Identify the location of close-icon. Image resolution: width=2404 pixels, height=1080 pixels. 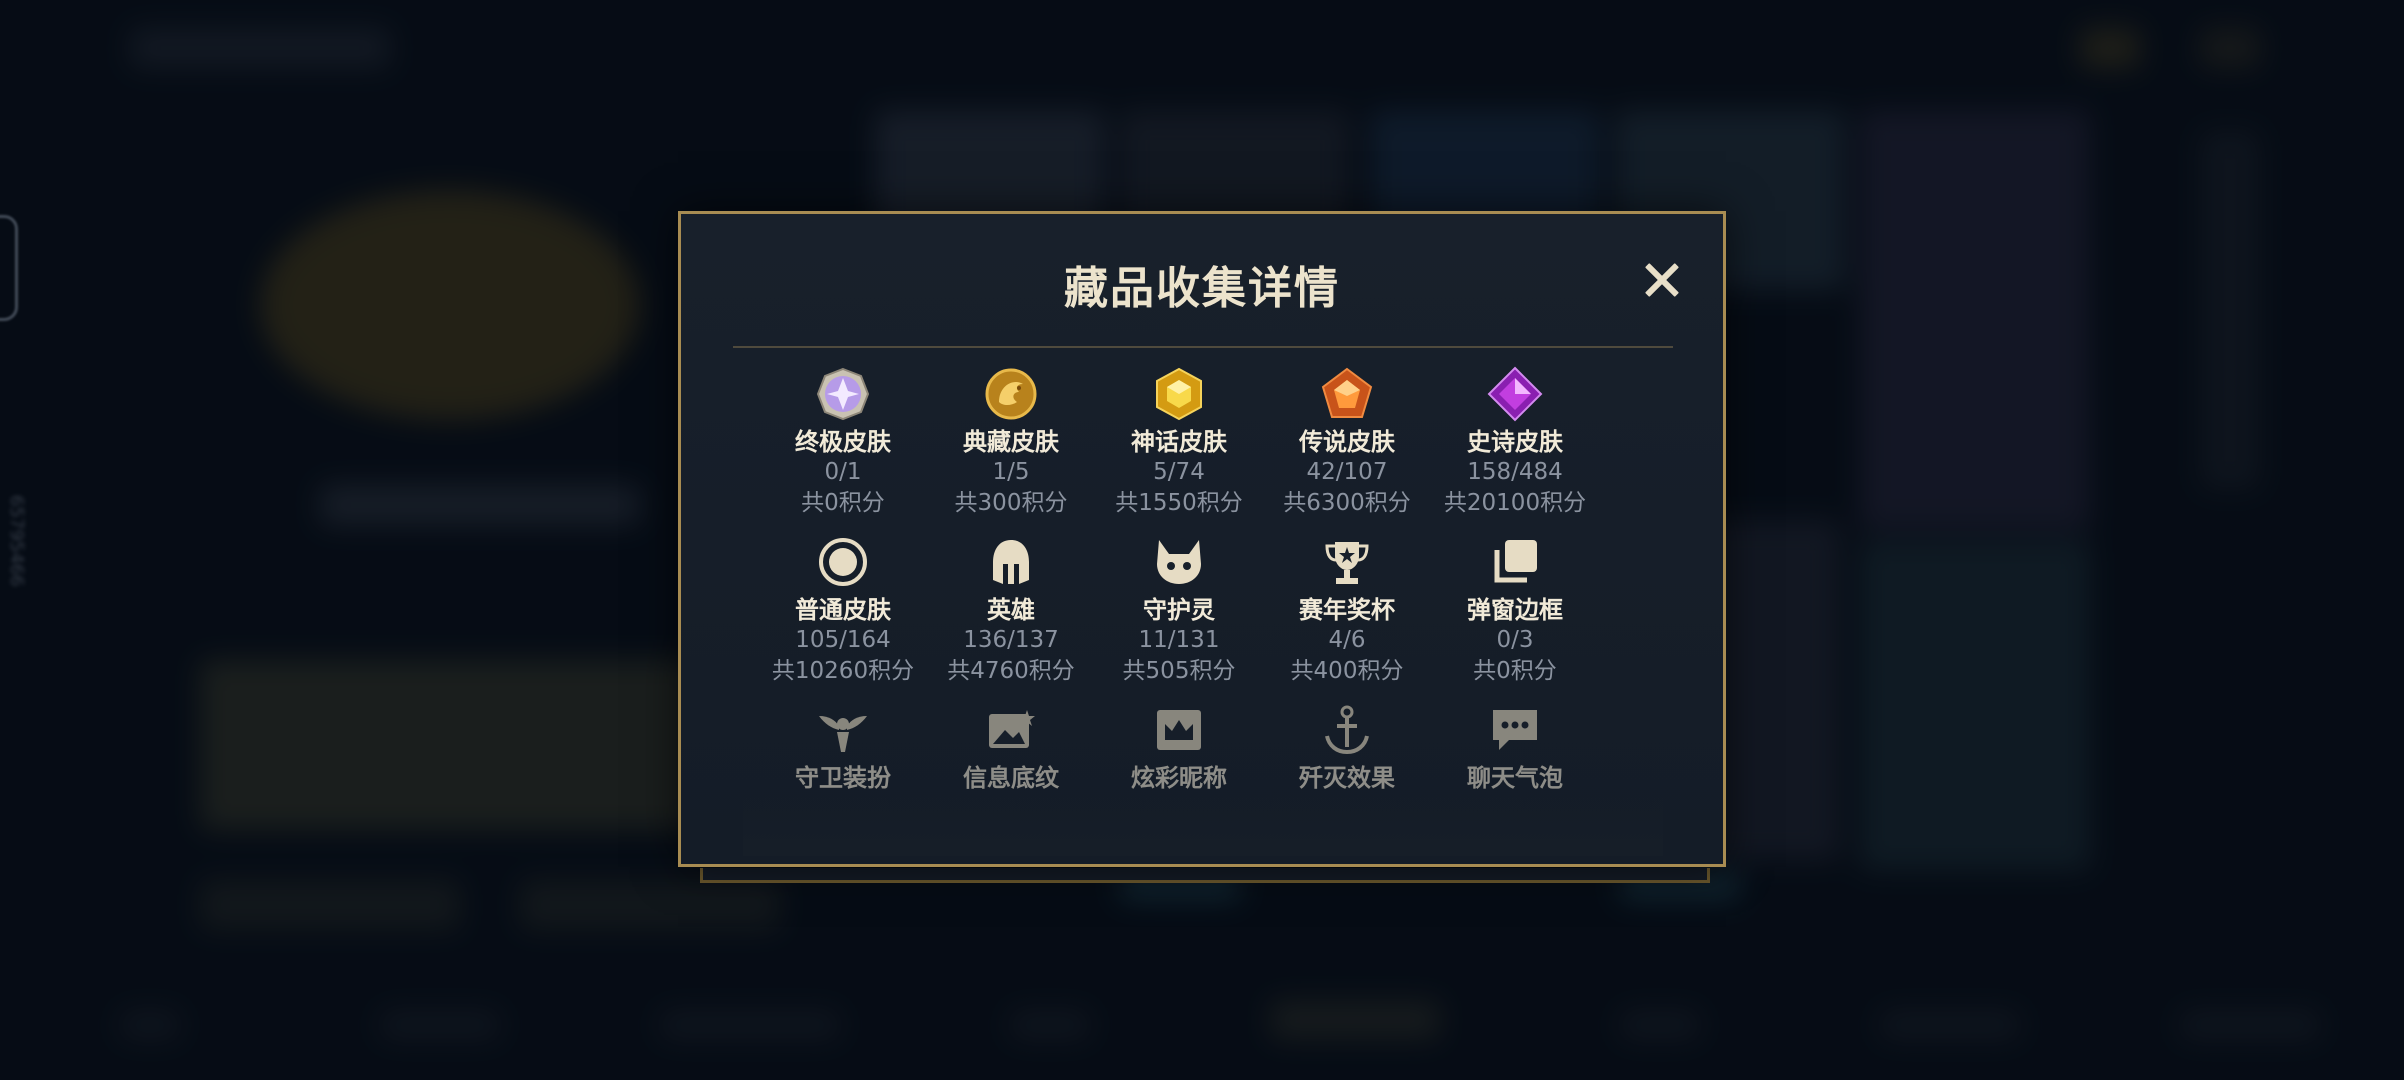
(1662, 280).